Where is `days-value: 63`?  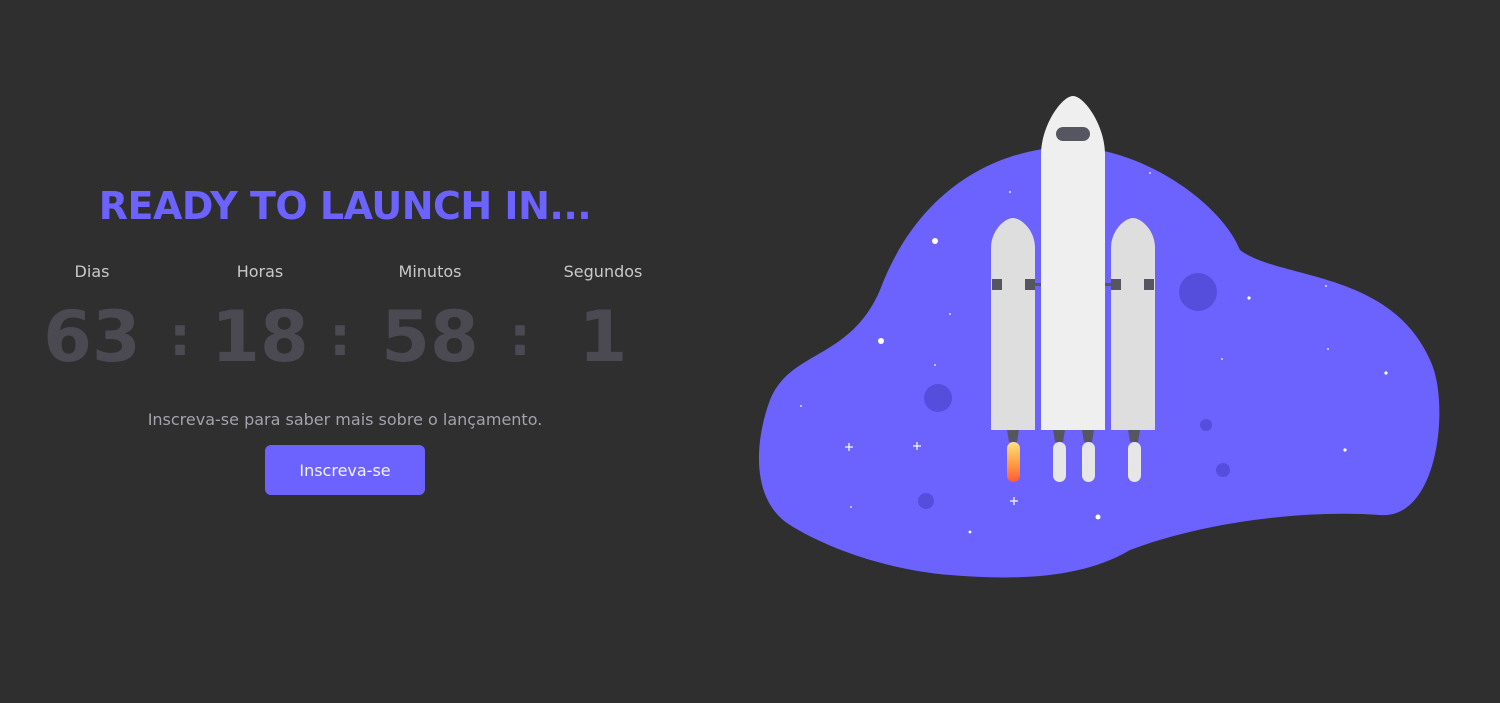
days-value: 63 is located at coordinates (92, 337).